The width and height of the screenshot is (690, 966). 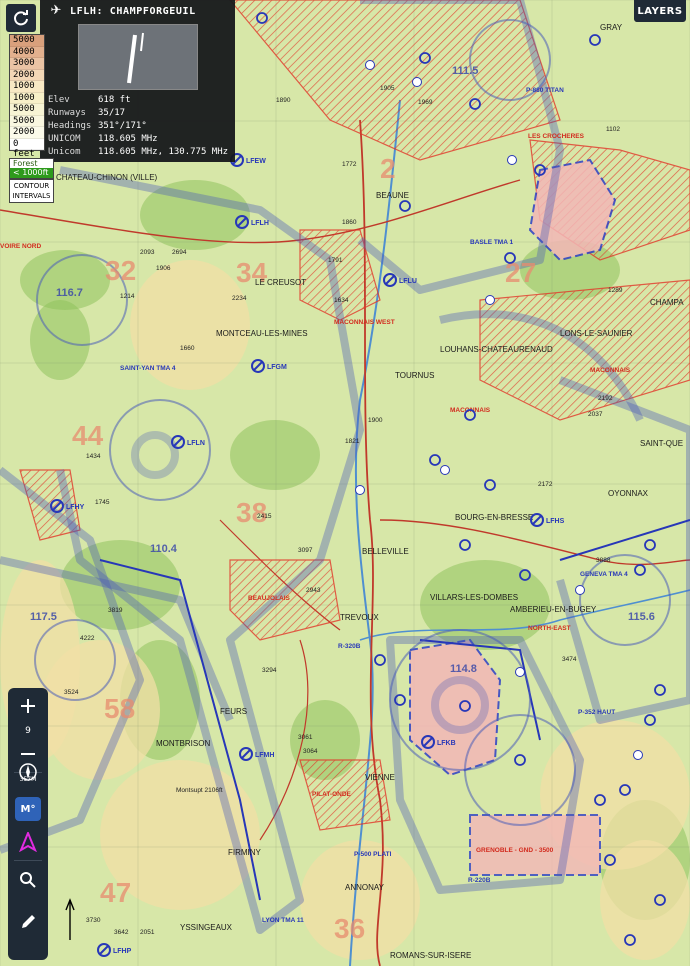 I want to click on search-icon, so click(x=28, y=880).